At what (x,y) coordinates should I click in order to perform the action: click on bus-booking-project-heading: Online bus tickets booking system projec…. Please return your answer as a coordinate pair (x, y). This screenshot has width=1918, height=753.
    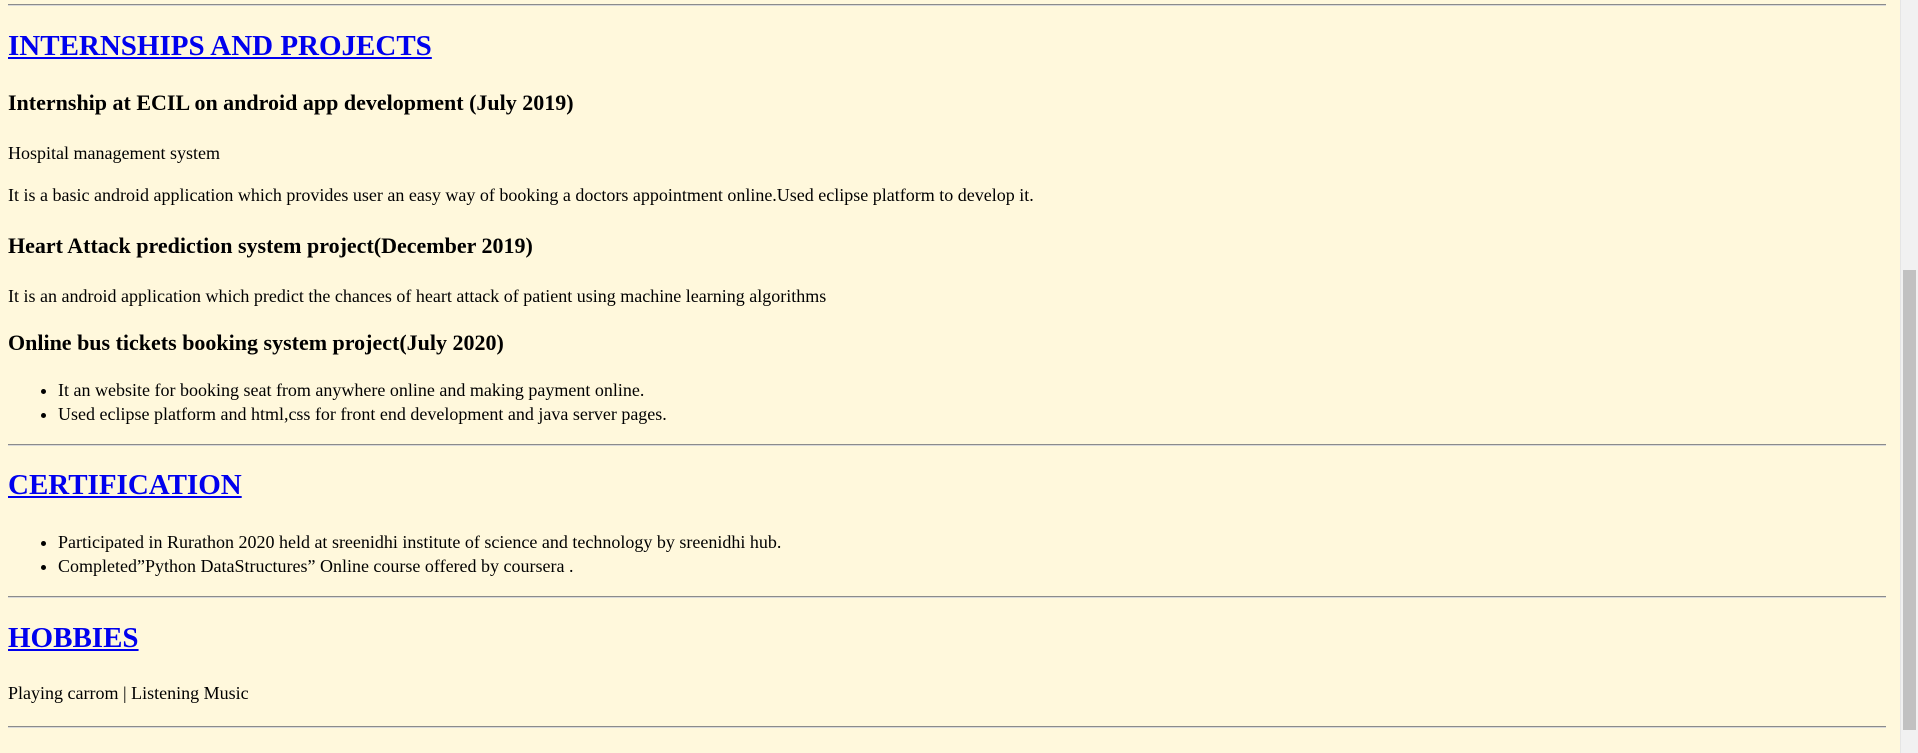
    Looking at the image, I should click on (256, 342).